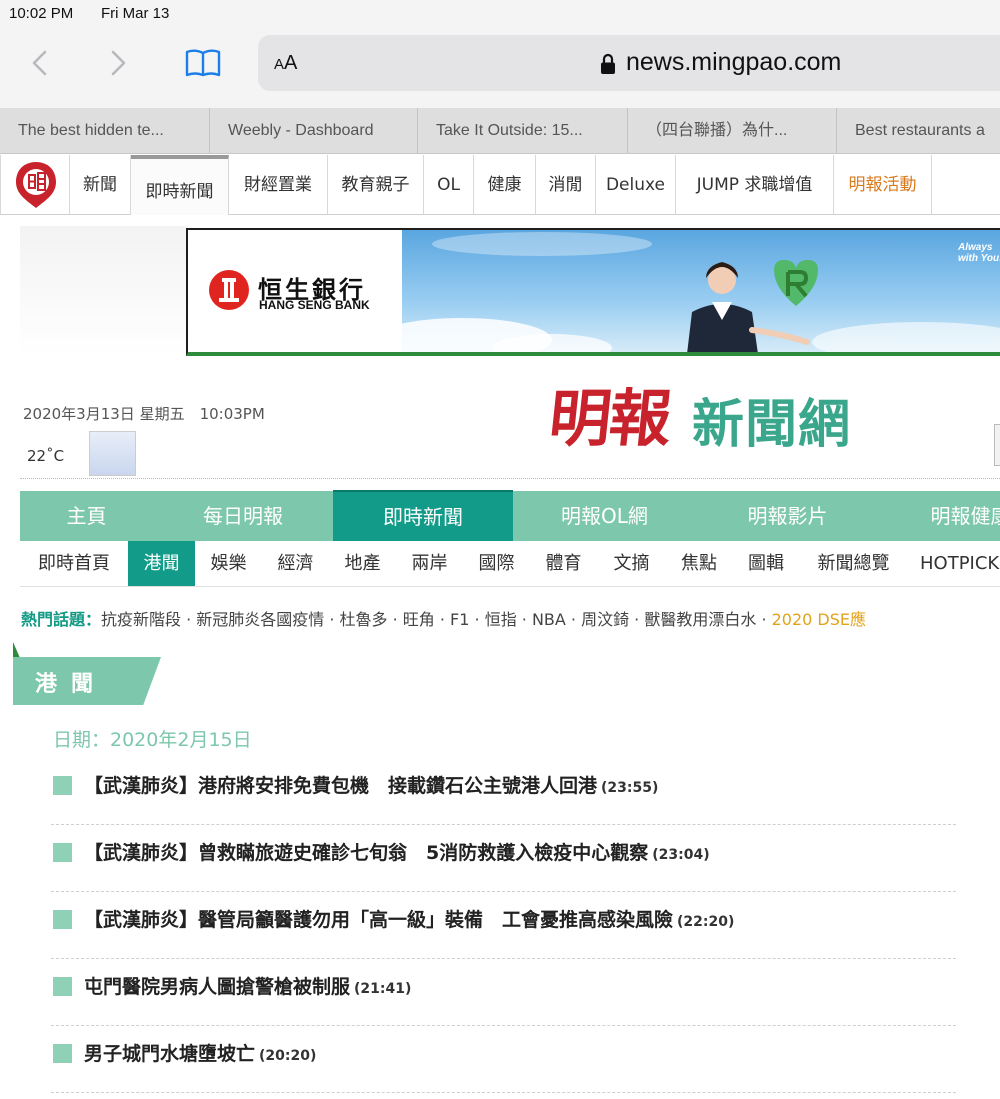 The height and width of the screenshot is (1099, 1000). Describe the element at coordinates (117, 63) in the screenshot. I see `forward-icon` at that location.